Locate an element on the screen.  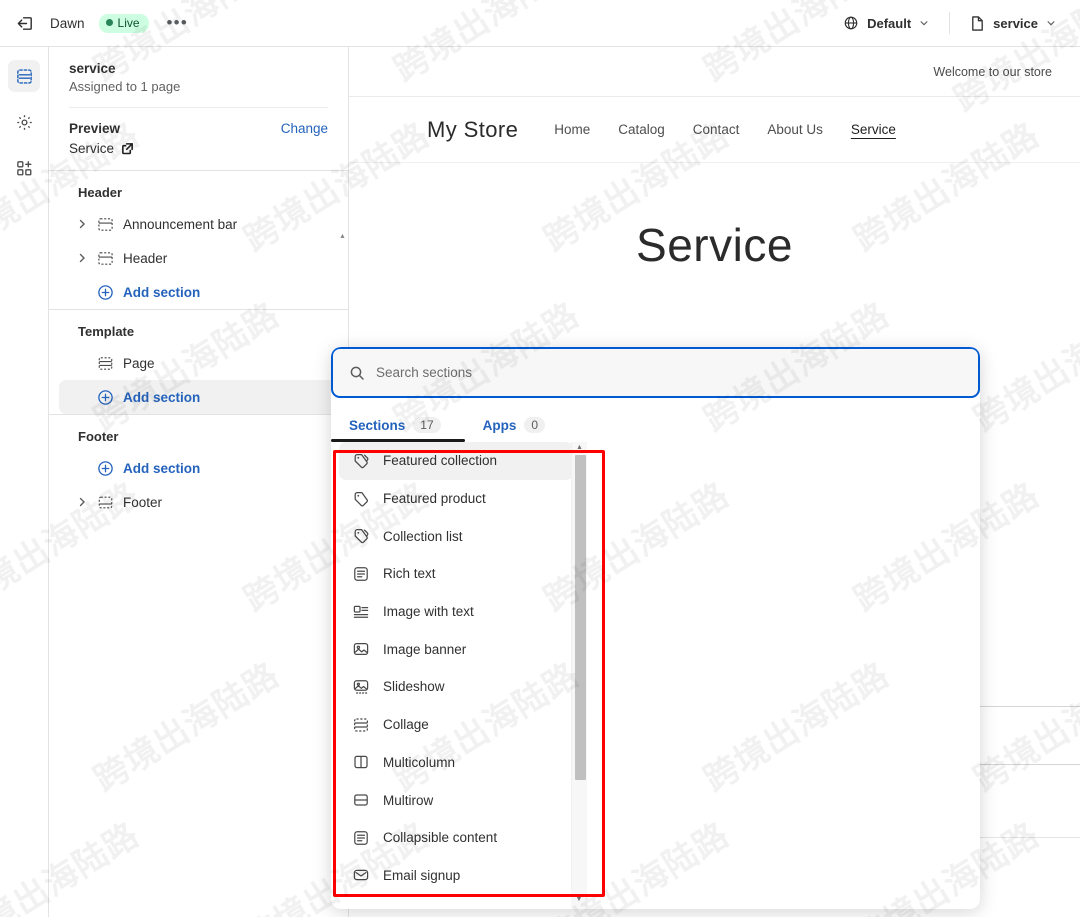
image-banner-icon is located at coordinates (361, 649).